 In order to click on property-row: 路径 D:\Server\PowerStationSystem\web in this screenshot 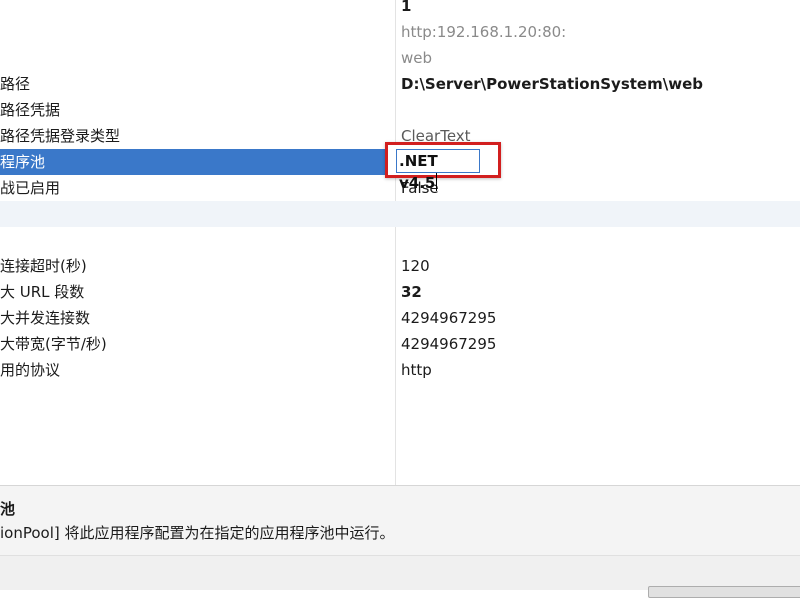, I will do `click(400, 84)`.